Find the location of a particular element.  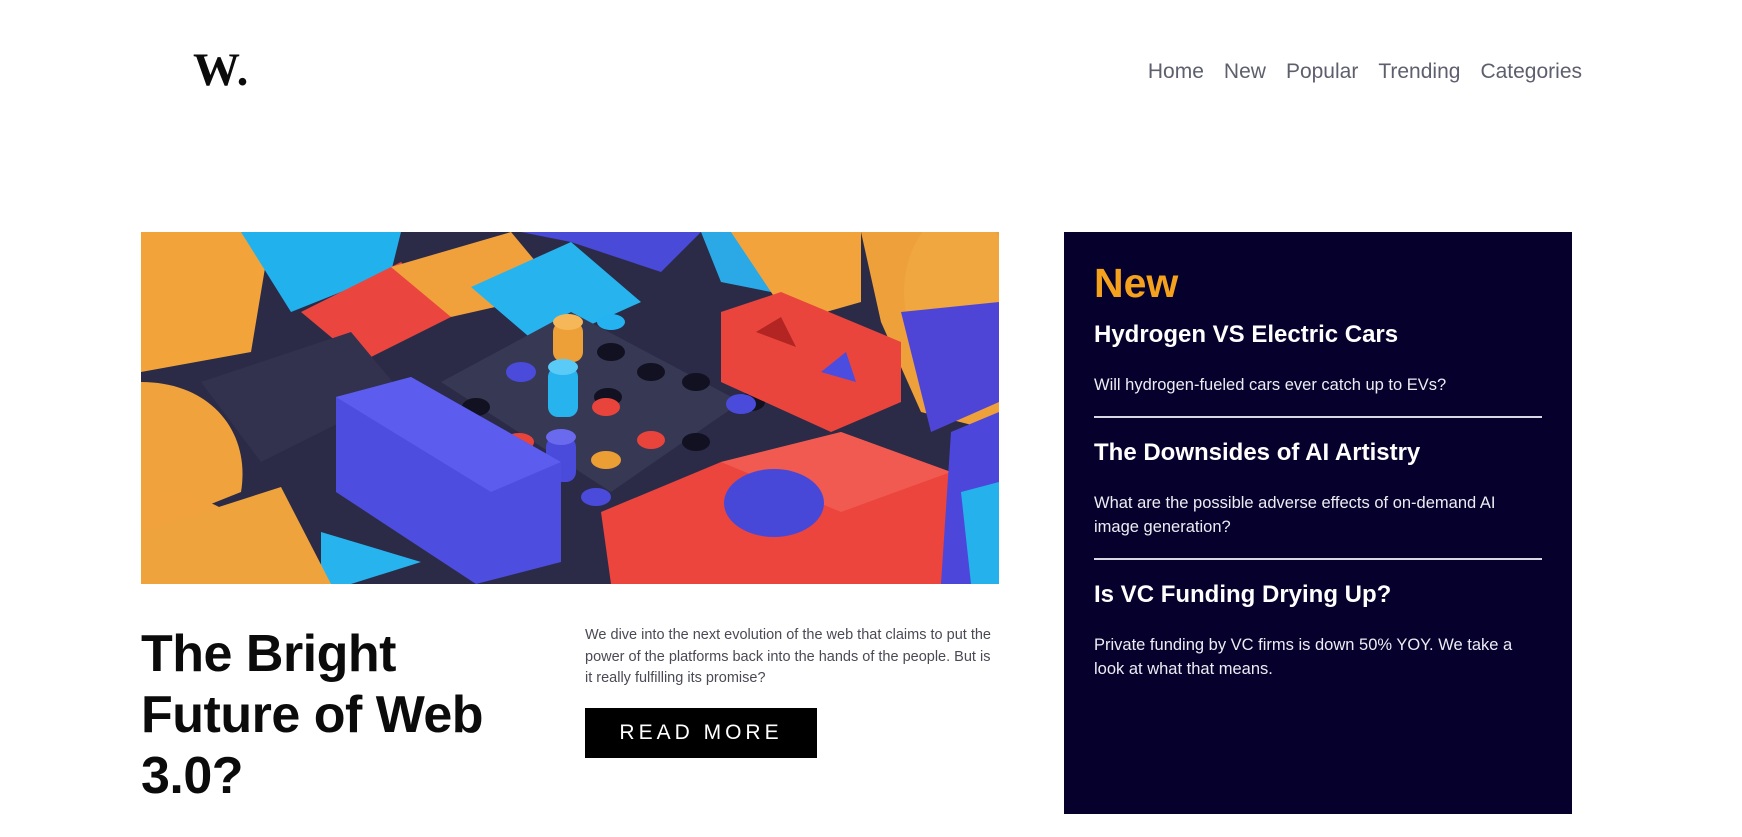

hero-title: The Bright Future of Web 3.0? is located at coordinates (351, 715).